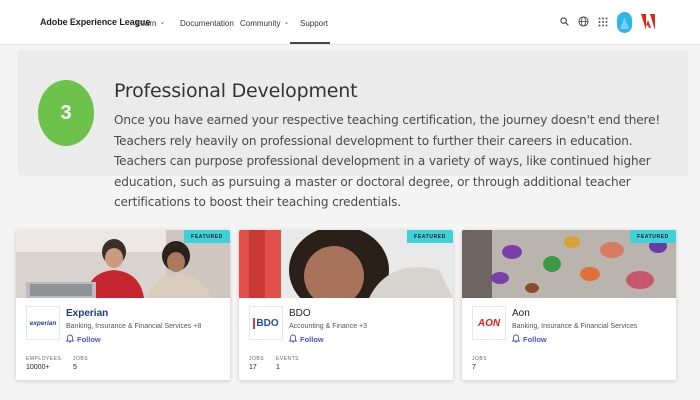 The width and height of the screenshot is (700, 400). Describe the element at coordinates (75, 367) in the screenshot. I see `stat-value: 5` at that location.